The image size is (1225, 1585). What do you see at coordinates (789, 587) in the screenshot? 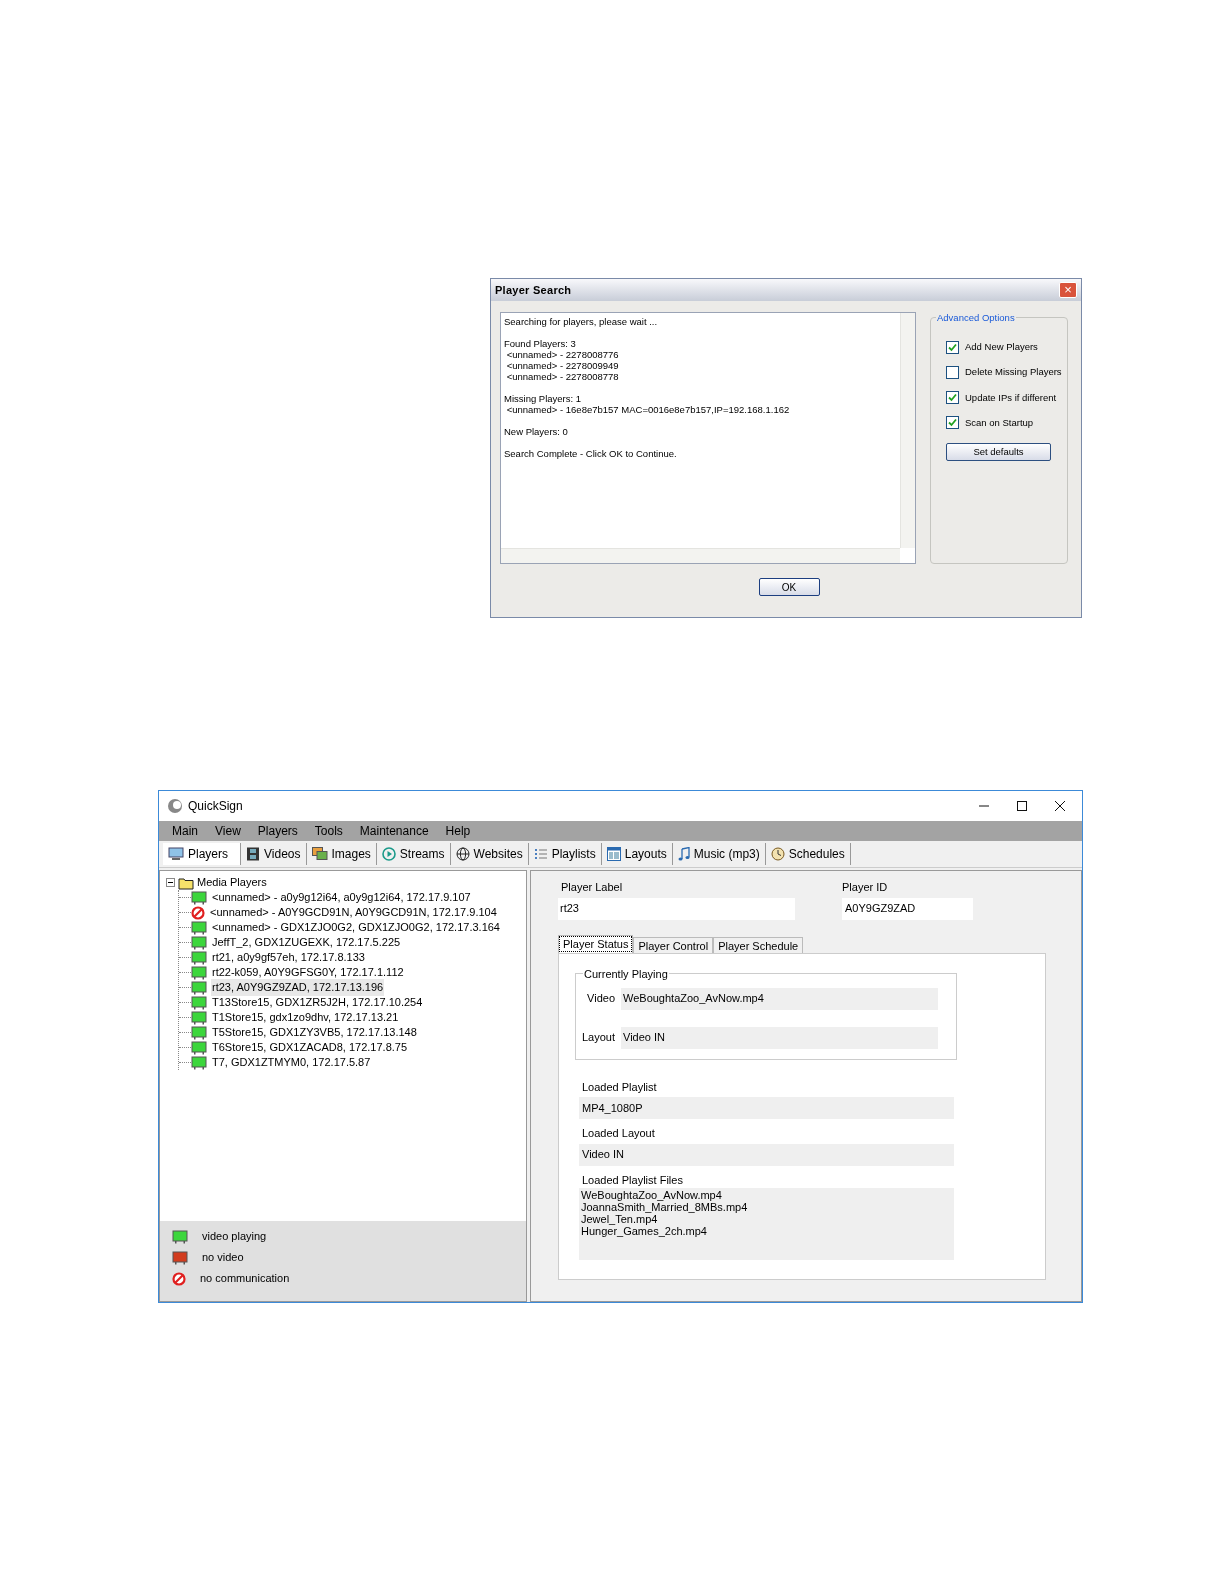
I see `ok-button: OK` at bounding box center [789, 587].